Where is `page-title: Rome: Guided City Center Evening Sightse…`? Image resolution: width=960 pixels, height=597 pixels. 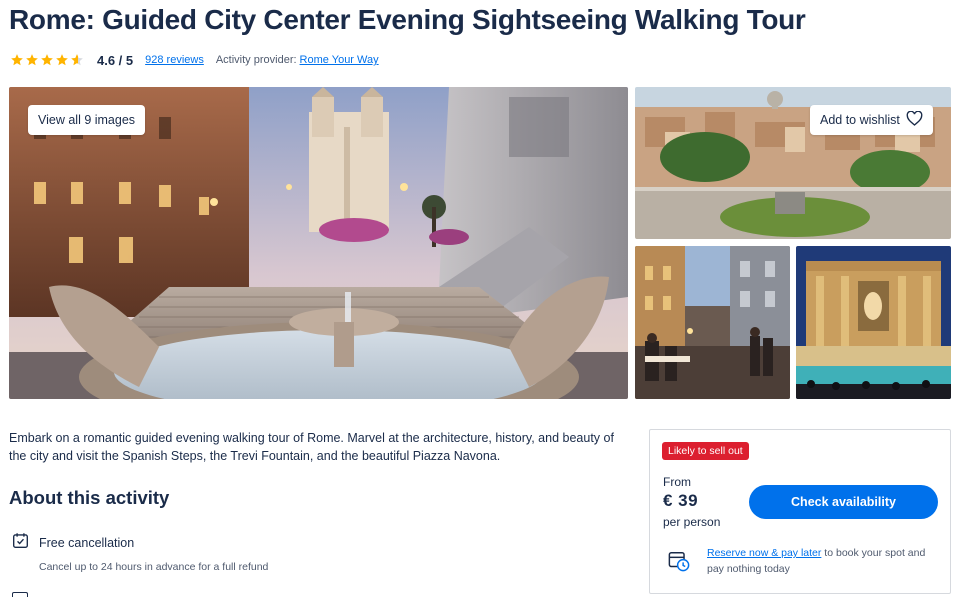 page-title: Rome: Guided City Center Evening Sightse… is located at coordinates (407, 19).